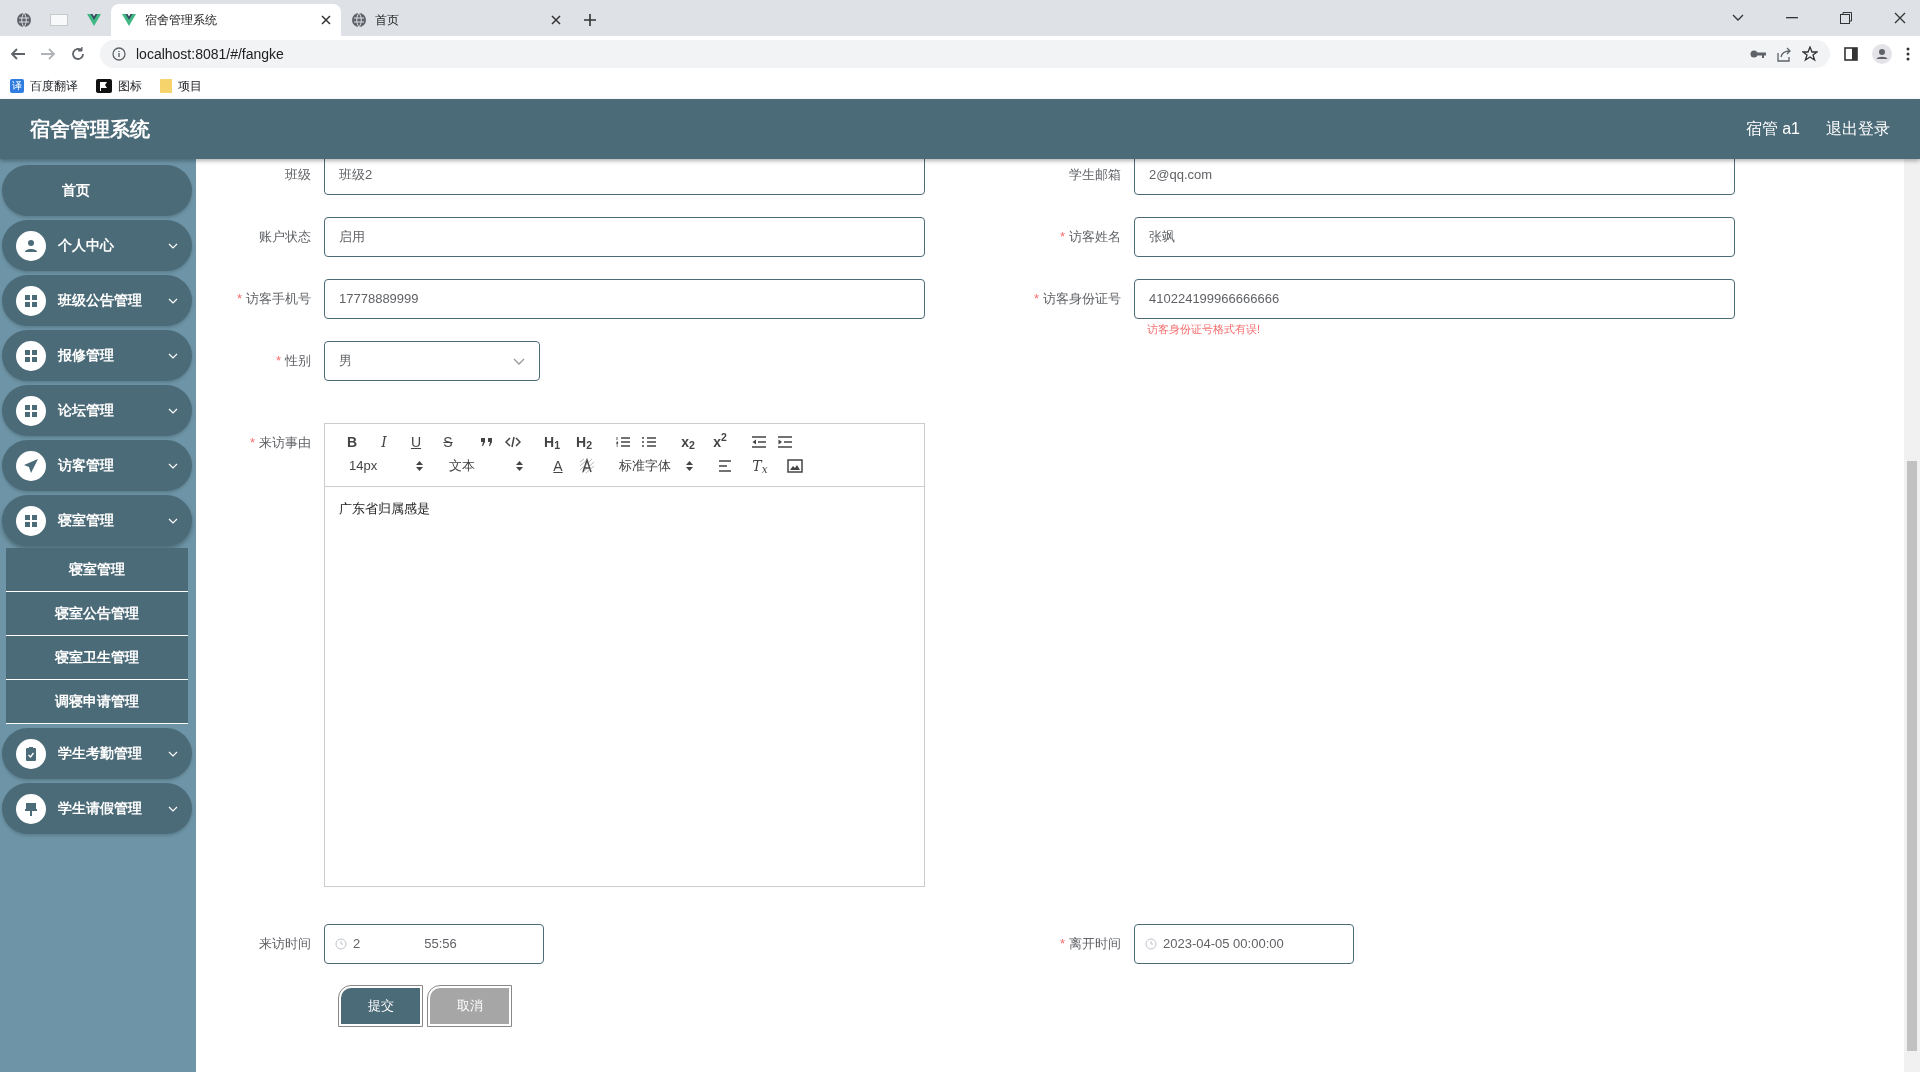 The width and height of the screenshot is (1920, 1072). What do you see at coordinates (97, 465) in the screenshot?
I see `sidebar-item: 访客管理` at bounding box center [97, 465].